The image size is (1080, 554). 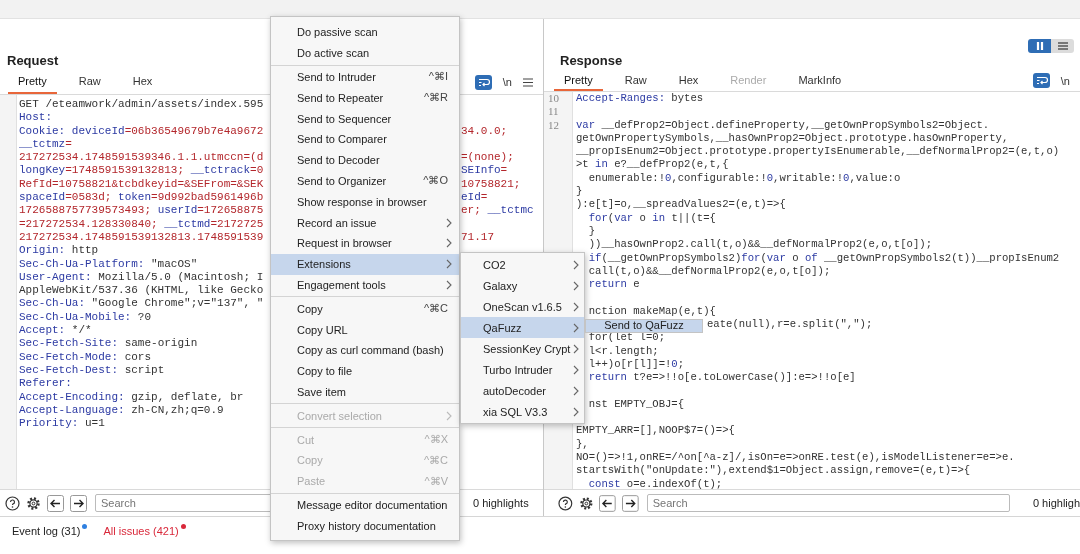 What do you see at coordinates (36, 118) in the screenshot?
I see `code-line: Host:` at bounding box center [36, 118].